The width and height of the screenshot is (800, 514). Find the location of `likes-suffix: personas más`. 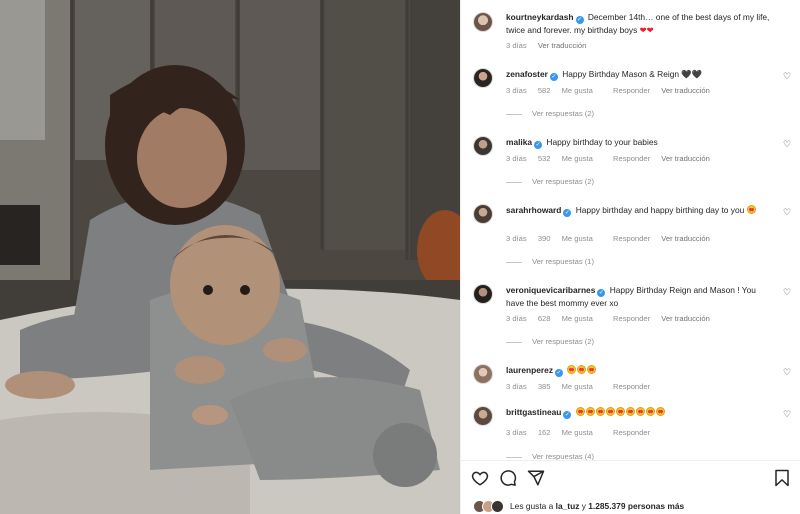

likes-suffix: personas más is located at coordinates (656, 506).